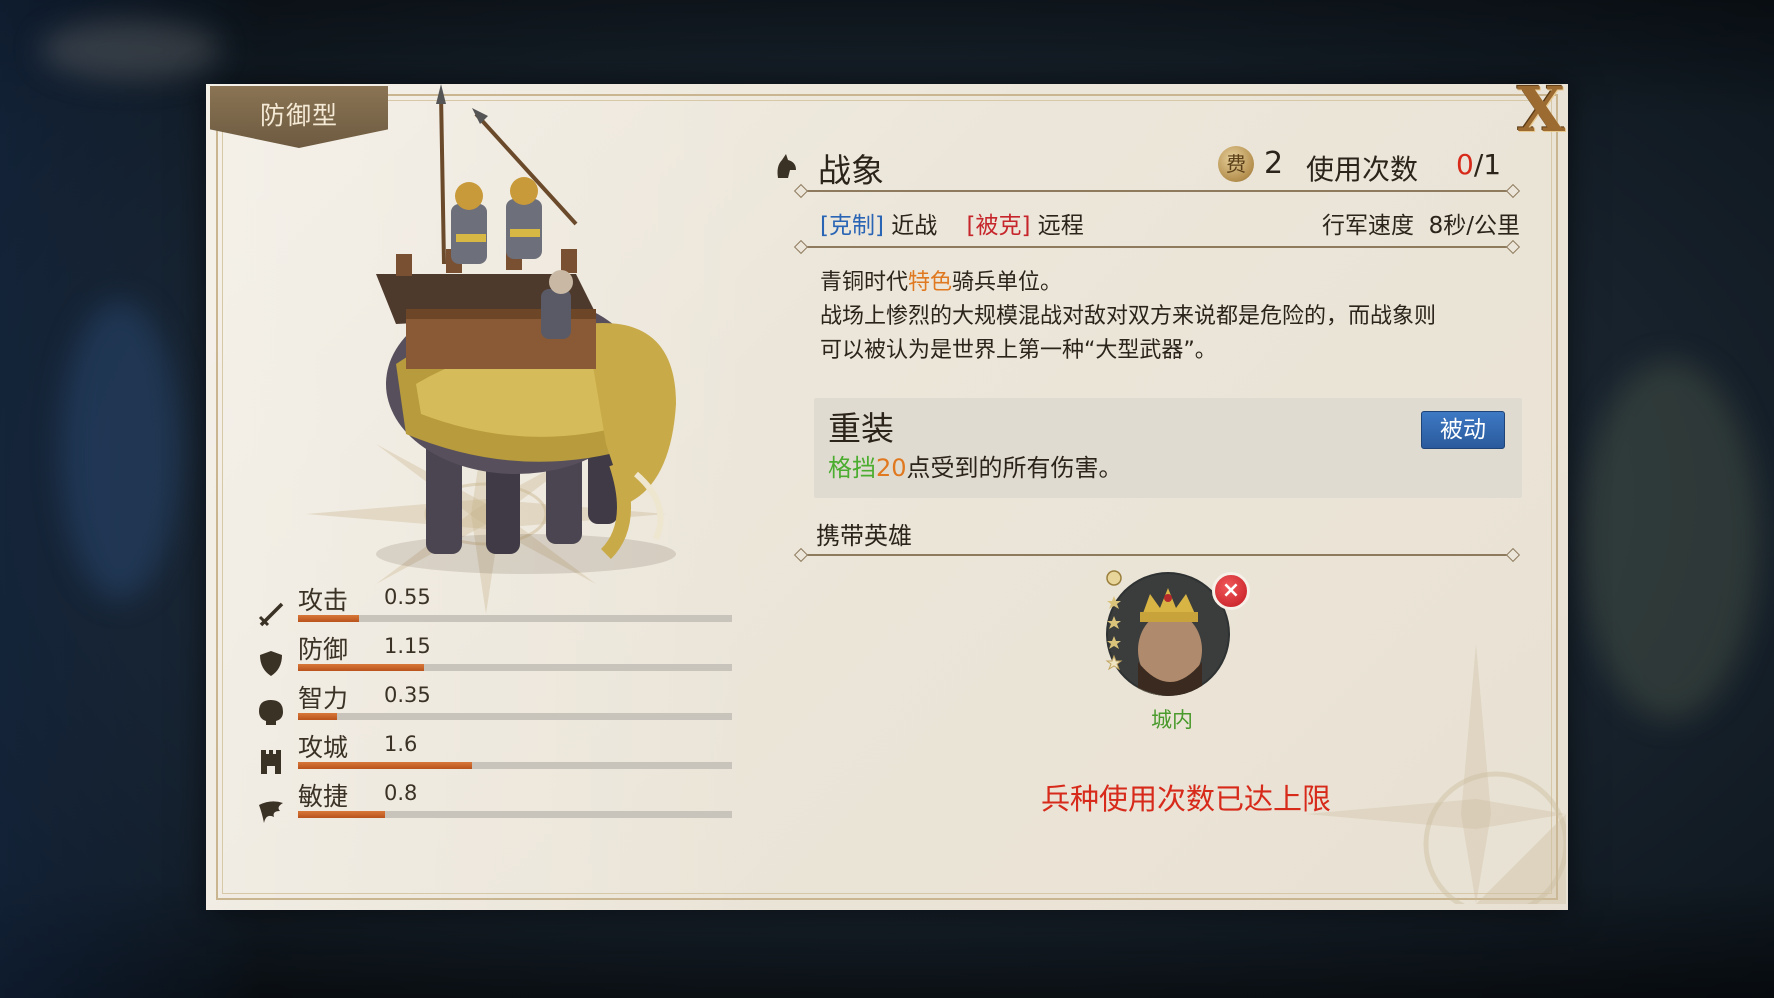  Describe the element at coordinates (401, 744) in the screenshot. I see `stat-value: 1.6` at that location.